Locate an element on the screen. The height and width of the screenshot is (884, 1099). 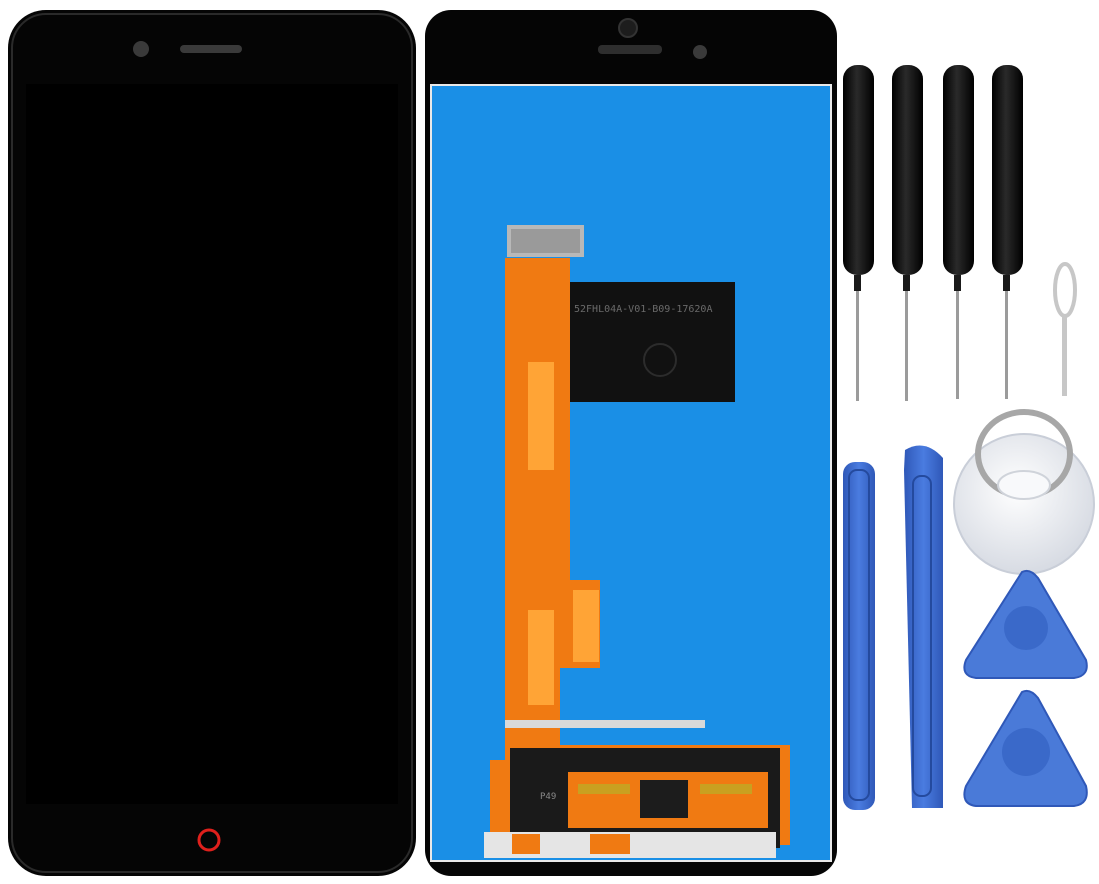
flex-label-text: 52FHL04A-V01-B09-17620A is located at coordinates (643, 309).